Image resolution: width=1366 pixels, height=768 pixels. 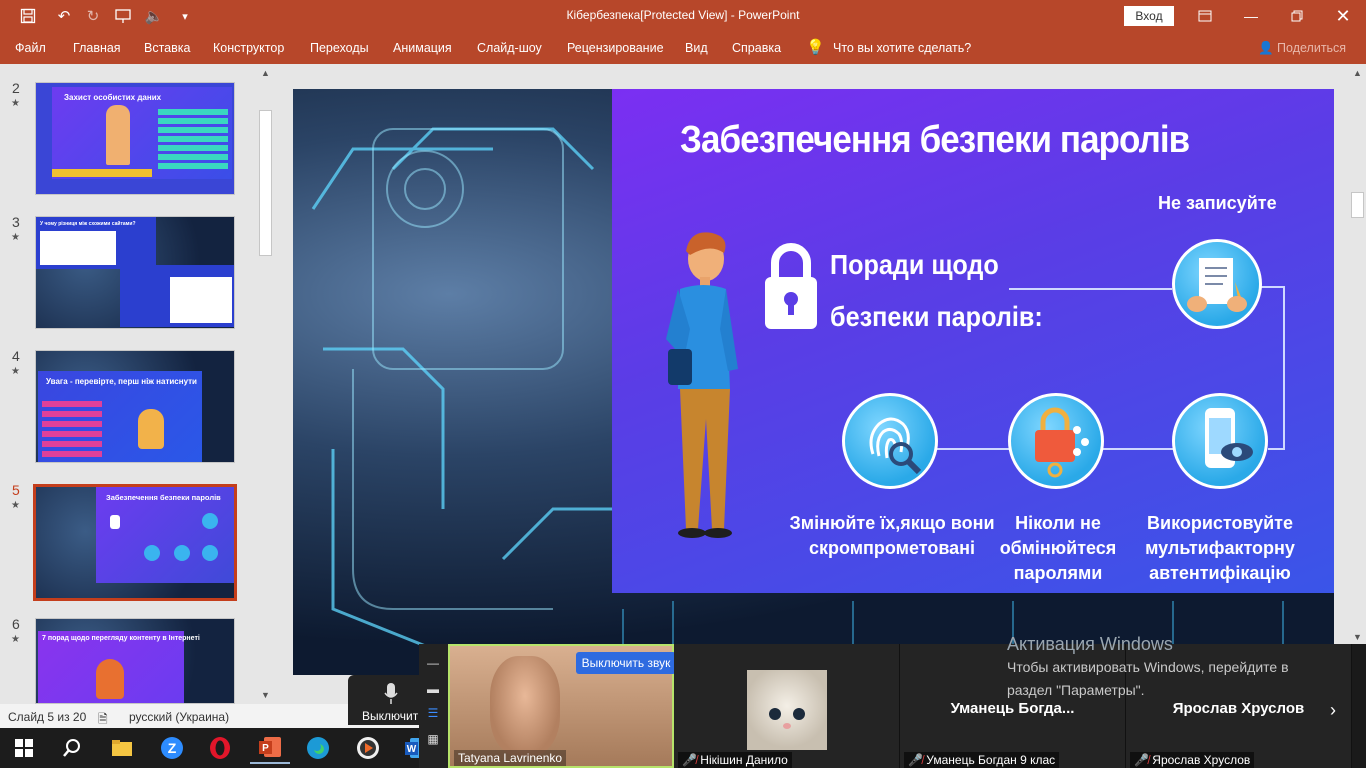 I want to click on thumb-number: 2, so click(x=16, y=88).